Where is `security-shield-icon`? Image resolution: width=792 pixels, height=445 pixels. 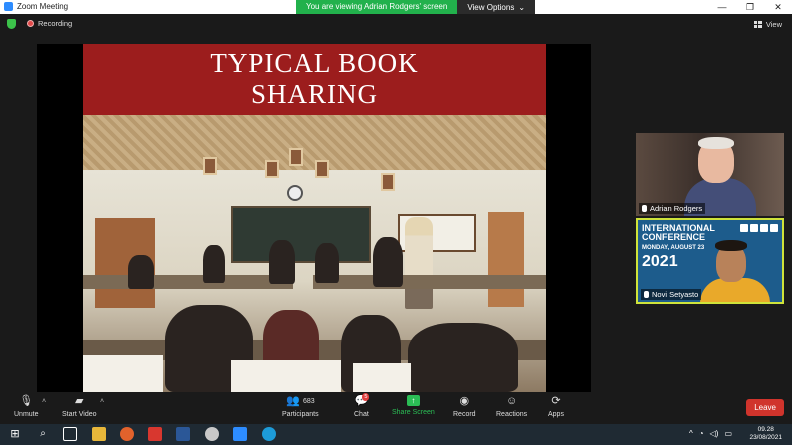 security-shield-icon is located at coordinates (11, 24).